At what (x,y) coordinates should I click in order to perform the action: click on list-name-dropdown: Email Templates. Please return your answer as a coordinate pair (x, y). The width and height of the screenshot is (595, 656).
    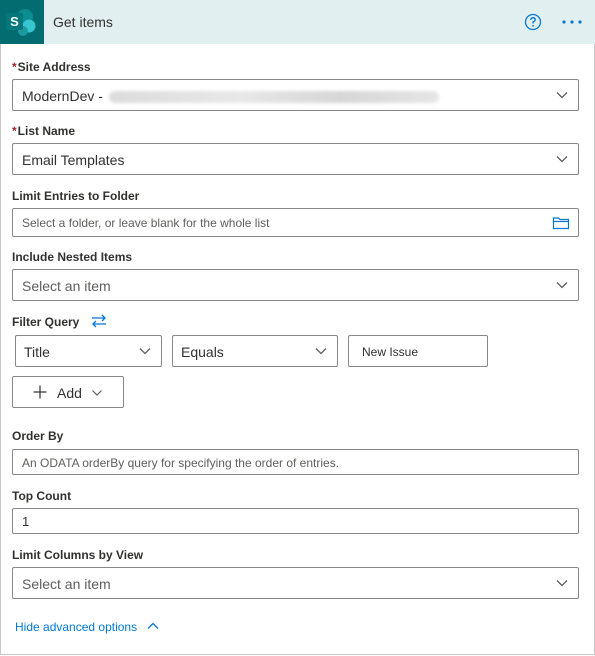
    Looking at the image, I should click on (295, 159).